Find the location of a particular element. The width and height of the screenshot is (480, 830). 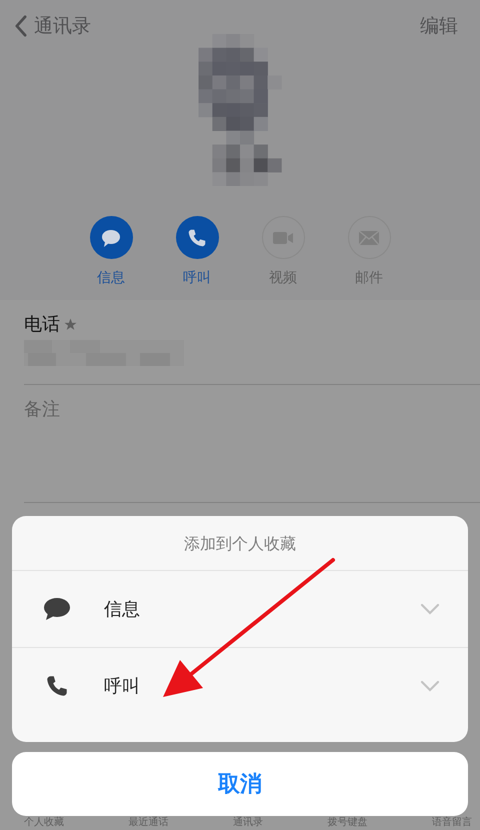

edit-link: 编辑 is located at coordinates (439, 26).